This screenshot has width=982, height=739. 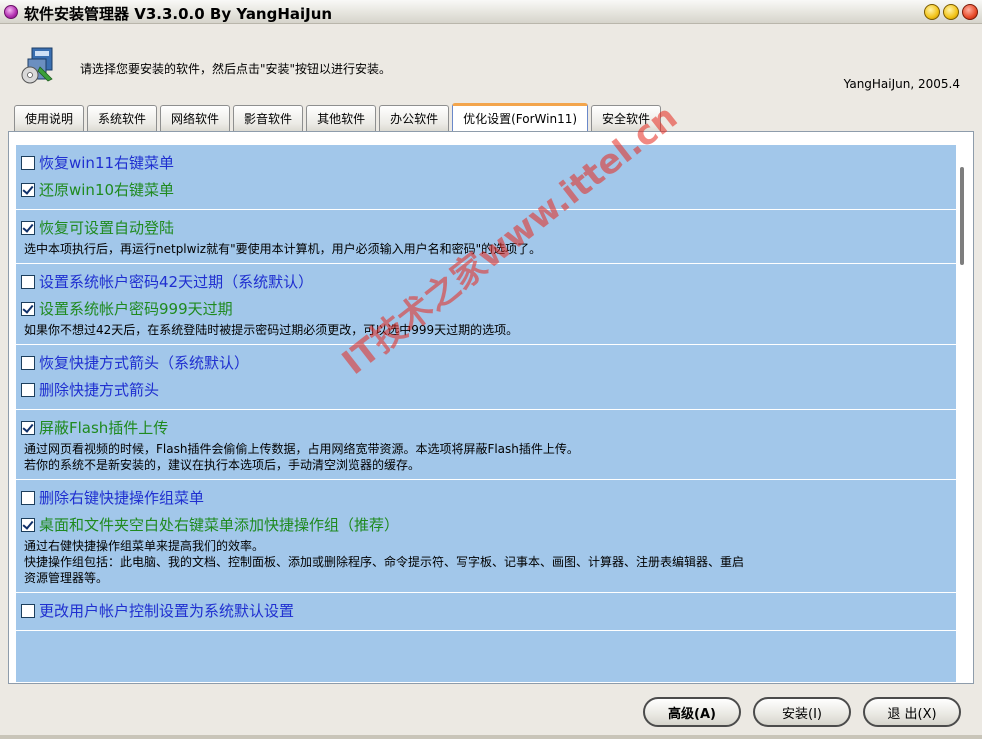 What do you see at coordinates (970, 12) in the screenshot?
I see `close-button` at bounding box center [970, 12].